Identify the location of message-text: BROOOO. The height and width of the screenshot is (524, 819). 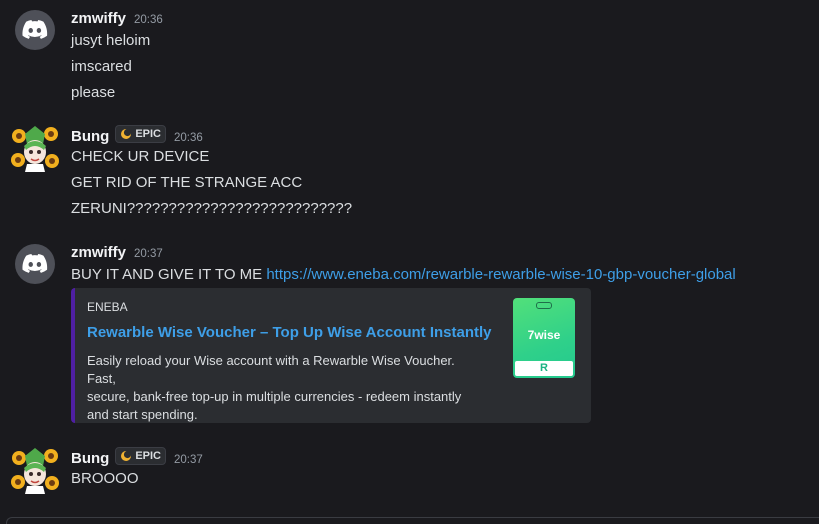
(105, 478).